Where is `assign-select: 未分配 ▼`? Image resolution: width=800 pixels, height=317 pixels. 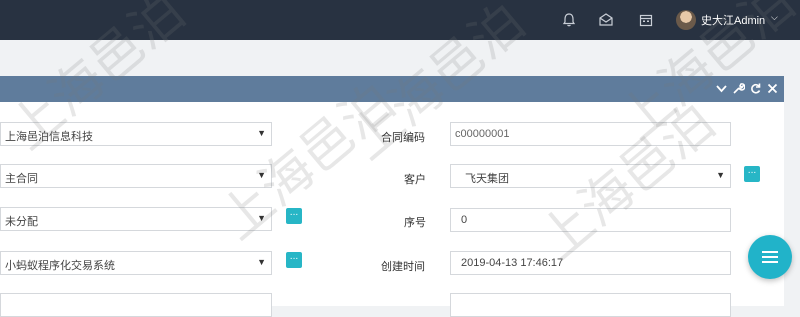
assign-select: 未分配 ▼ is located at coordinates (136, 219).